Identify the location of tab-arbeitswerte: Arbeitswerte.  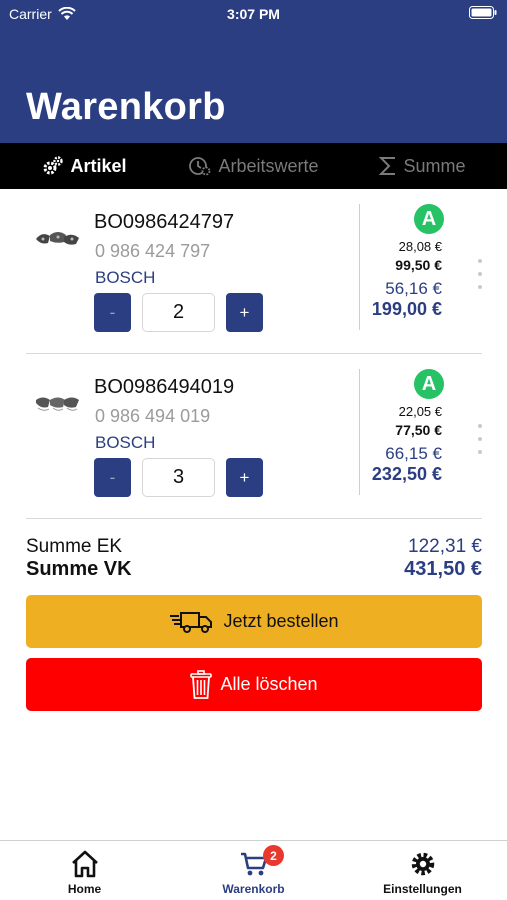
(253, 166).